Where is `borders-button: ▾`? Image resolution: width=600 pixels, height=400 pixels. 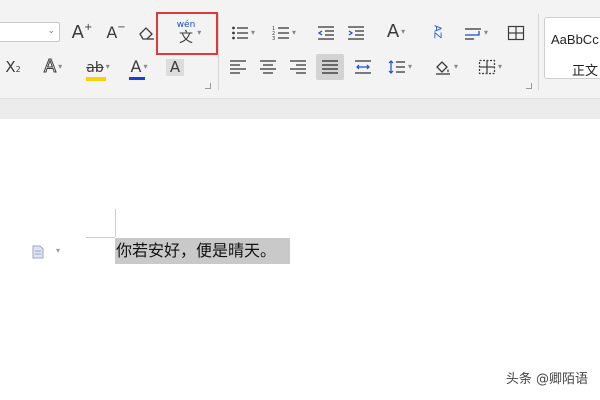
borders-button: ▾ is located at coordinates (490, 67).